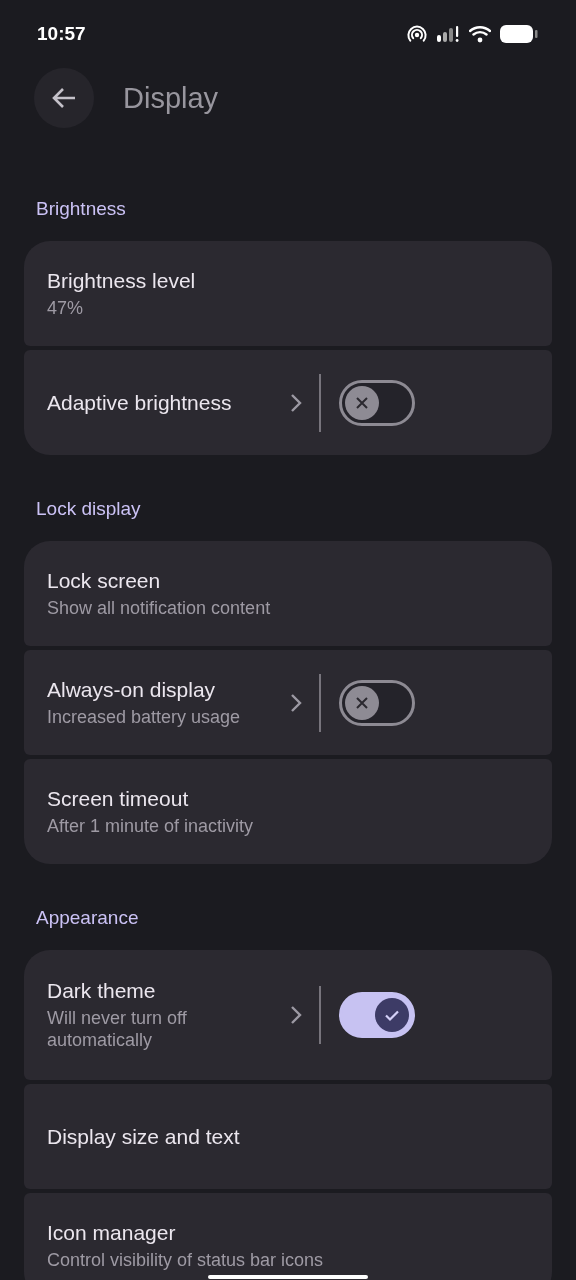  What do you see at coordinates (480, 34) in the screenshot?
I see `wifi-icon` at bounding box center [480, 34].